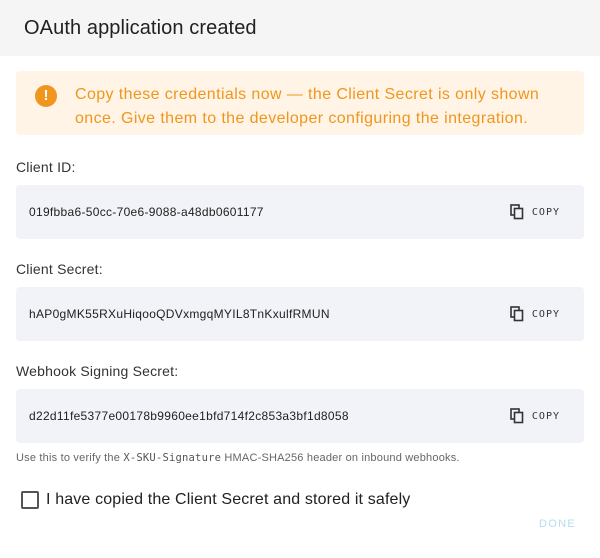  I want to click on client-id-value: 019fbba6-50cc-70e6-9088-a48db0601177, so click(146, 212).